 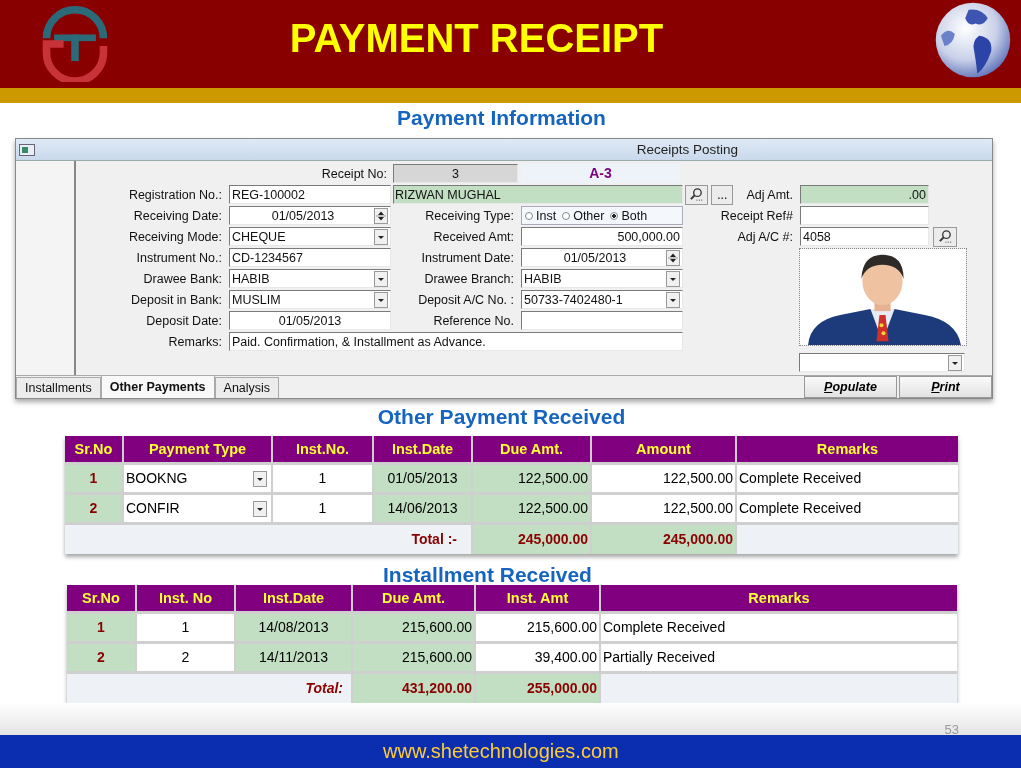 What do you see at coordinates (310, 194) in the screenshot?
I see `input-field: REG-100002` at bounding box center [310, 194].